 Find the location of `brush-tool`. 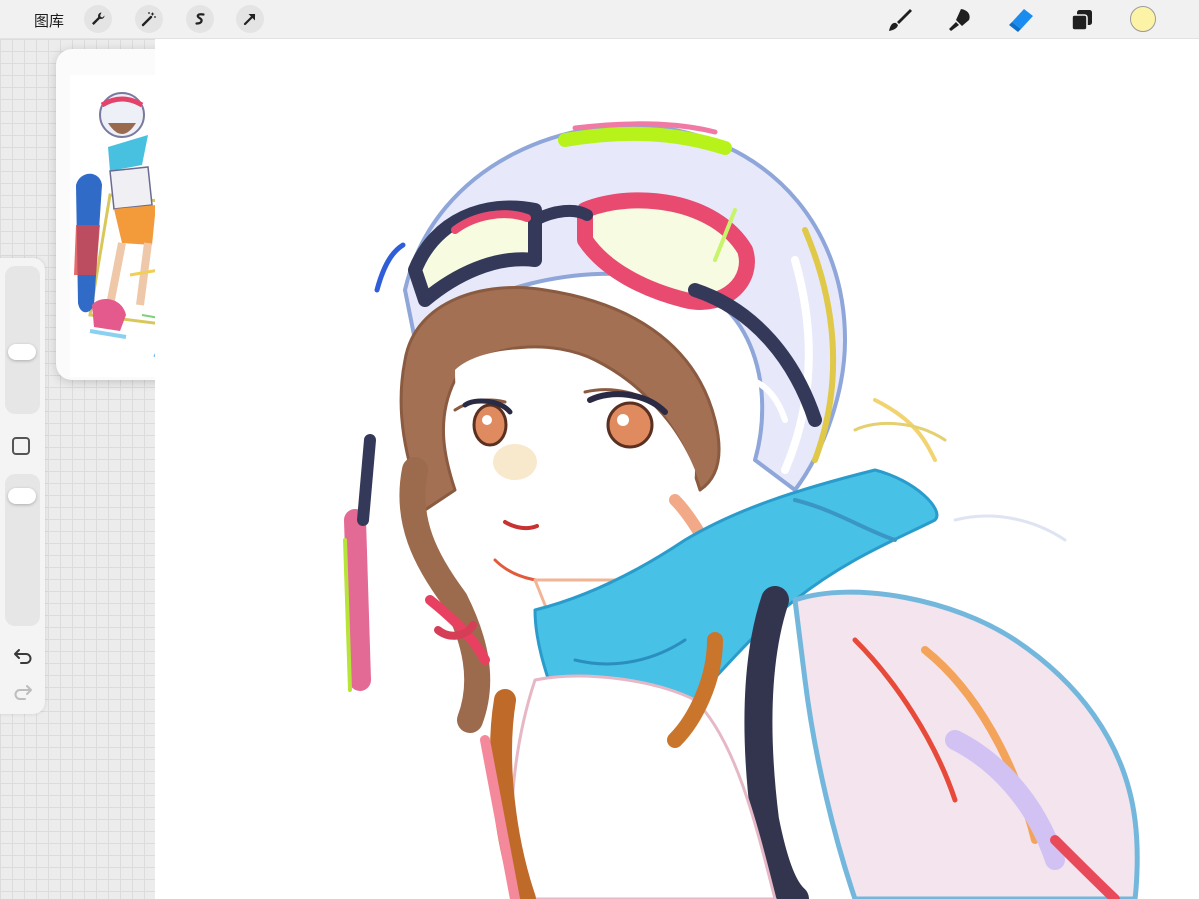

brush-tool is located at coordinates (900, 20).